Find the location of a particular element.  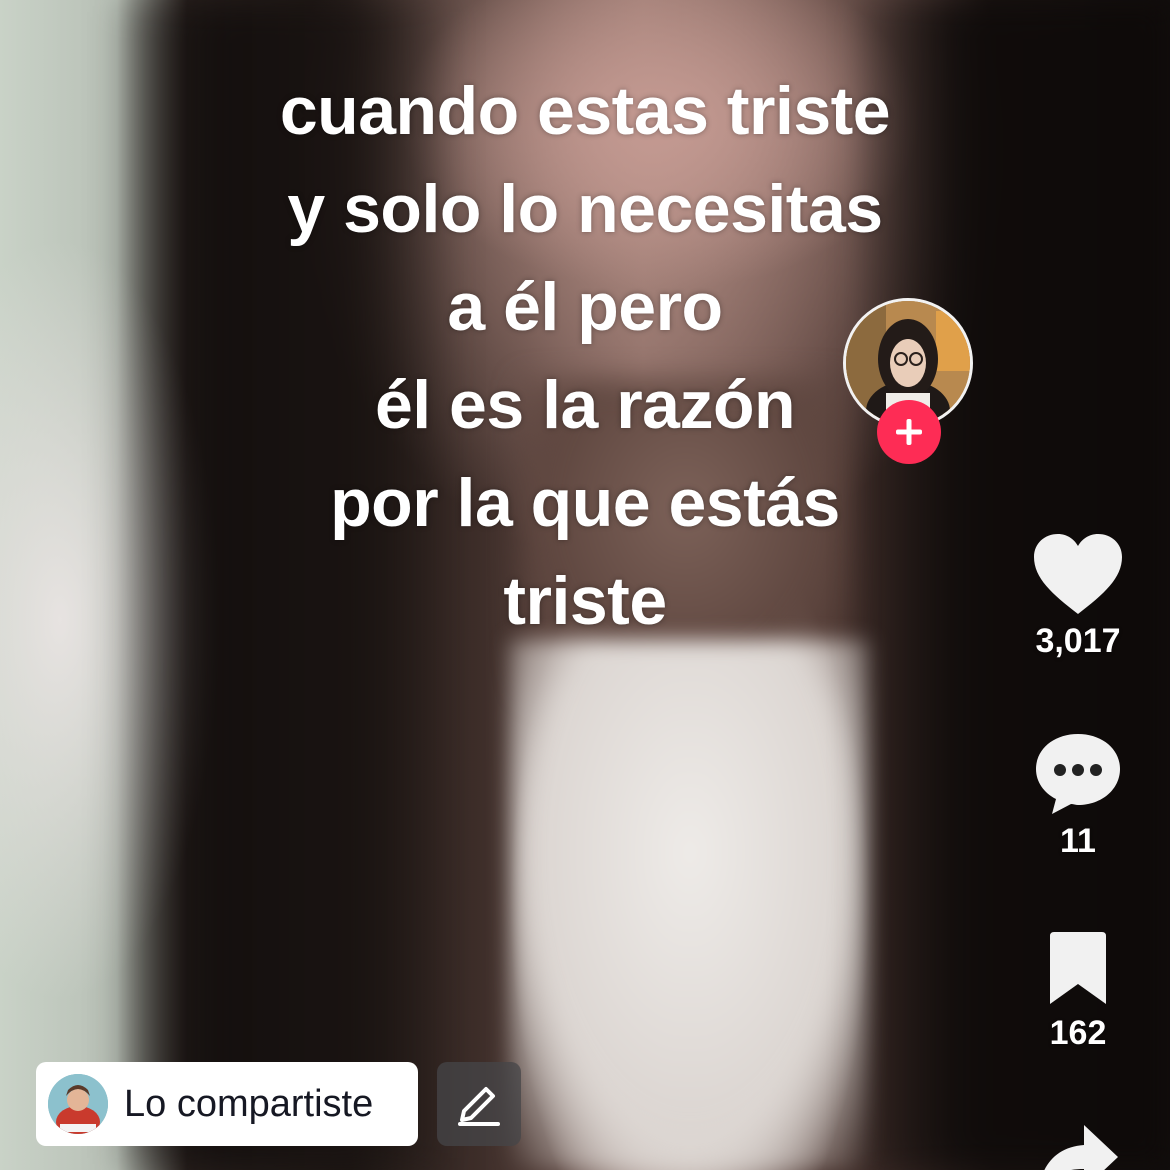

save-button: 162 is located at coordinates (1078, 991).